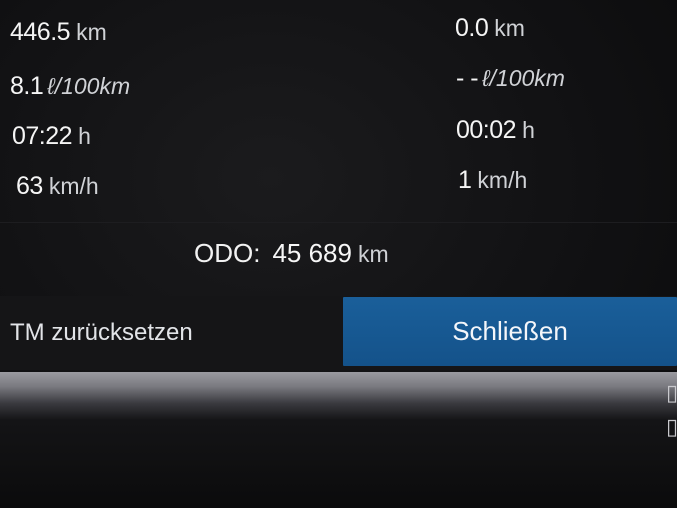  Describe the element at coordinates (338, 396) in the screenshot. I see `display-bezel` at that location.